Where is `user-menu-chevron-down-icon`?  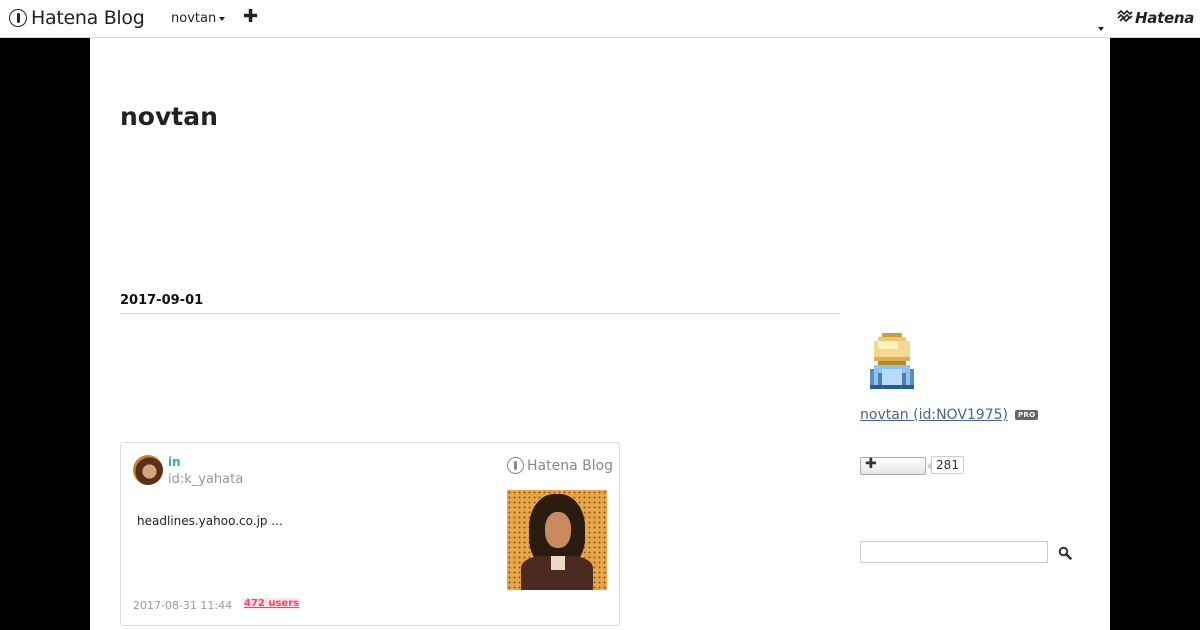
user-menu-chevron-down-icon is located at coordinates (1099, 25).